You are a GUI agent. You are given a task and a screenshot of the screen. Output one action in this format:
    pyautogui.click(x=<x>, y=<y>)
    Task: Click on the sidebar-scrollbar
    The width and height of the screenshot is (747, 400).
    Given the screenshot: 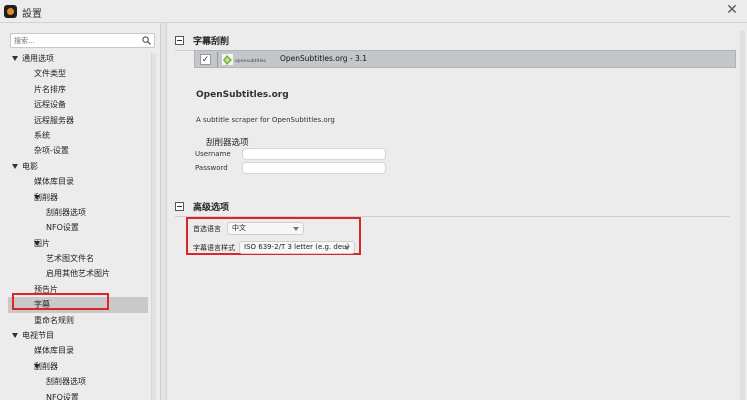 What is the action you would take?
    pyautogui.click(x=153, y=226)
    